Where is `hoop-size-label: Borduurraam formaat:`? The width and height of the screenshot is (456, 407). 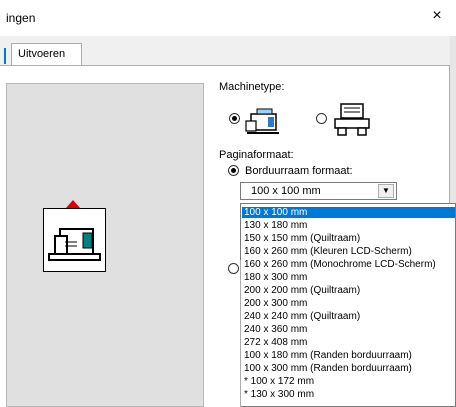 hoop-size-label: Borduurraam formaat: is located at coordinates (299, 171).